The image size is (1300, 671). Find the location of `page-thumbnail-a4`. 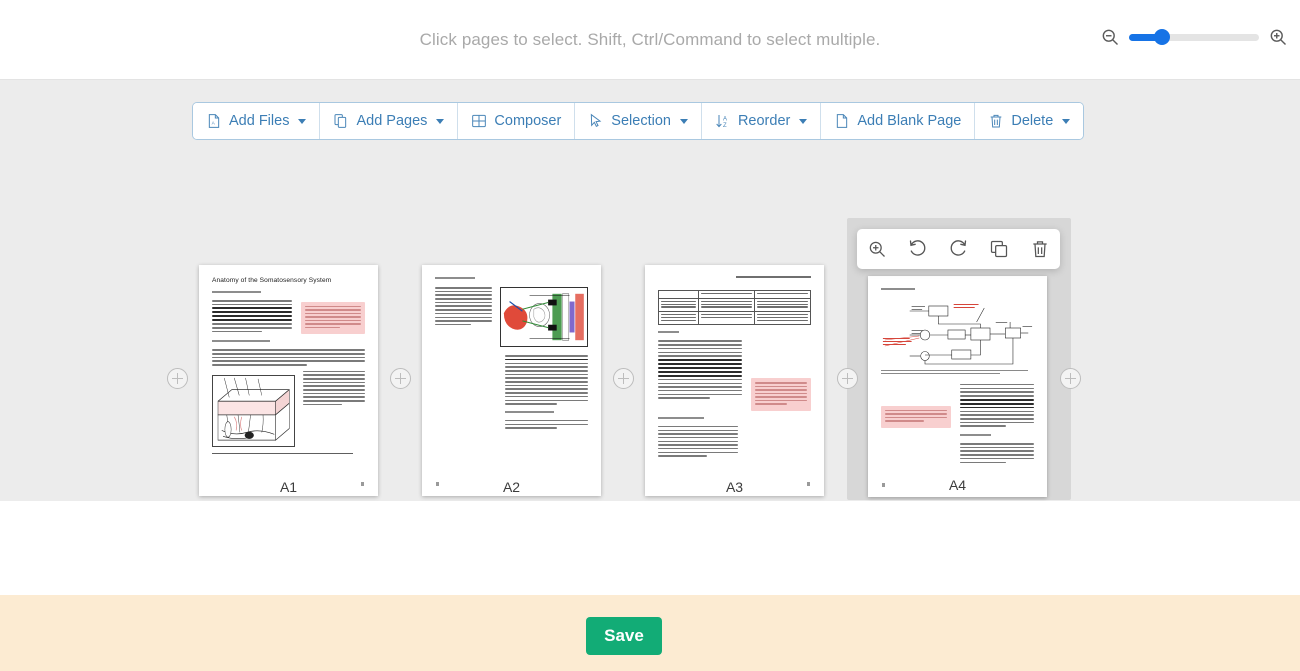

page-thumbnail-a4 is located at coordinates (957, 386).